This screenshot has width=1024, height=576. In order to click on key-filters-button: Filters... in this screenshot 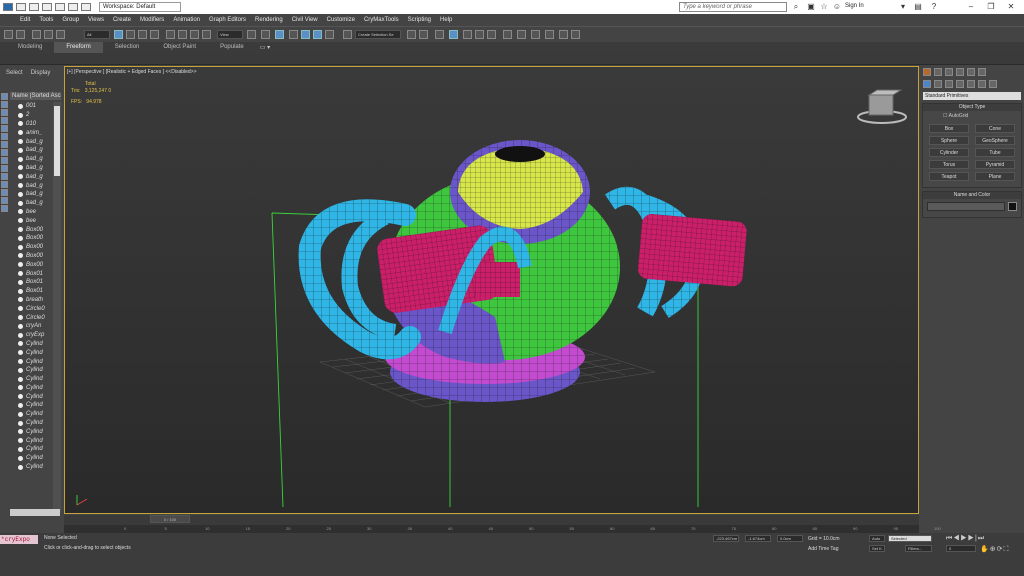, I will do `click(918, 548)`.